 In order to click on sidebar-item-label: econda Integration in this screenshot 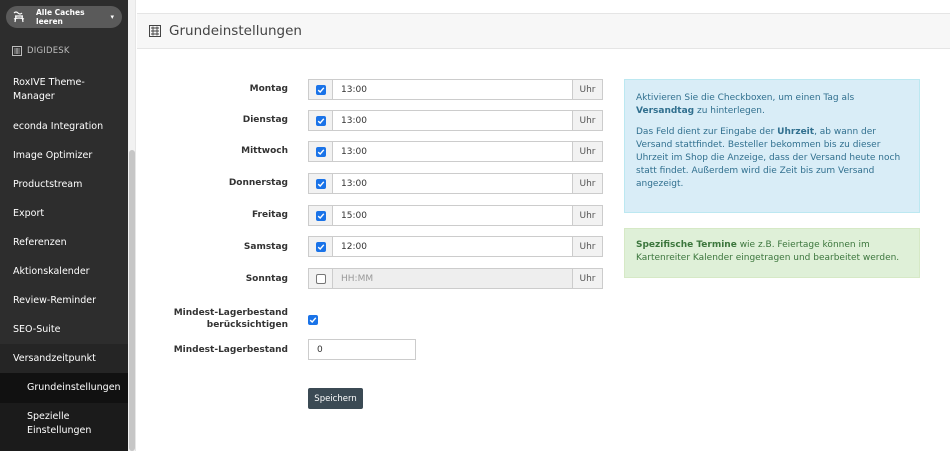, I will do `click(58, 126)`.